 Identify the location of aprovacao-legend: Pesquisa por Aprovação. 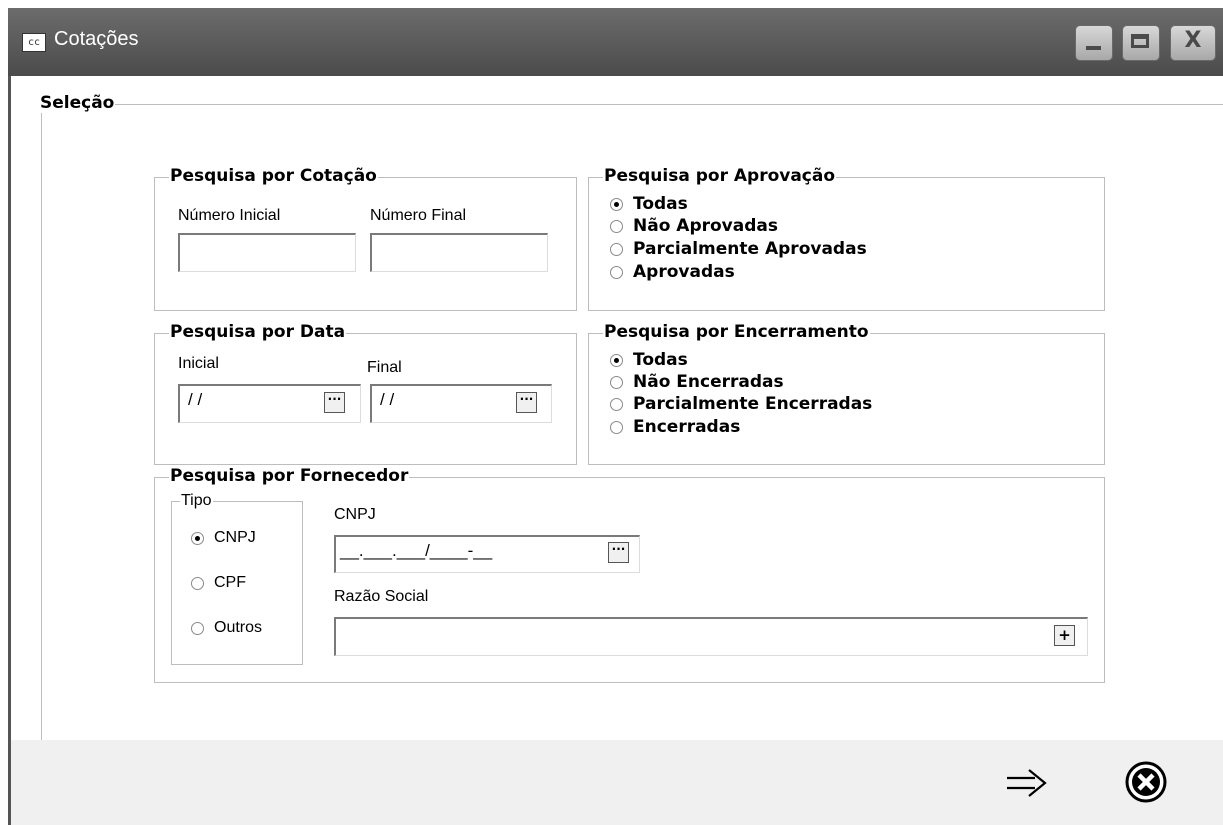
(720, 176).